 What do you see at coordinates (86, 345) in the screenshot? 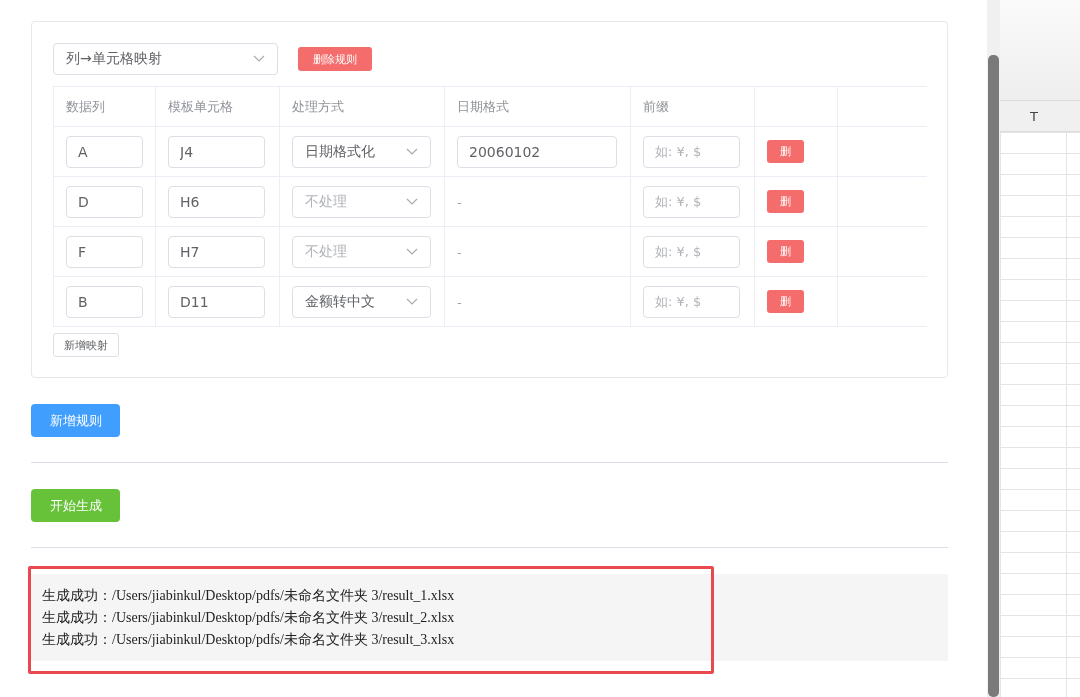
I see `add-mapping-button: 新增映射` at bounding box center [86, 345].